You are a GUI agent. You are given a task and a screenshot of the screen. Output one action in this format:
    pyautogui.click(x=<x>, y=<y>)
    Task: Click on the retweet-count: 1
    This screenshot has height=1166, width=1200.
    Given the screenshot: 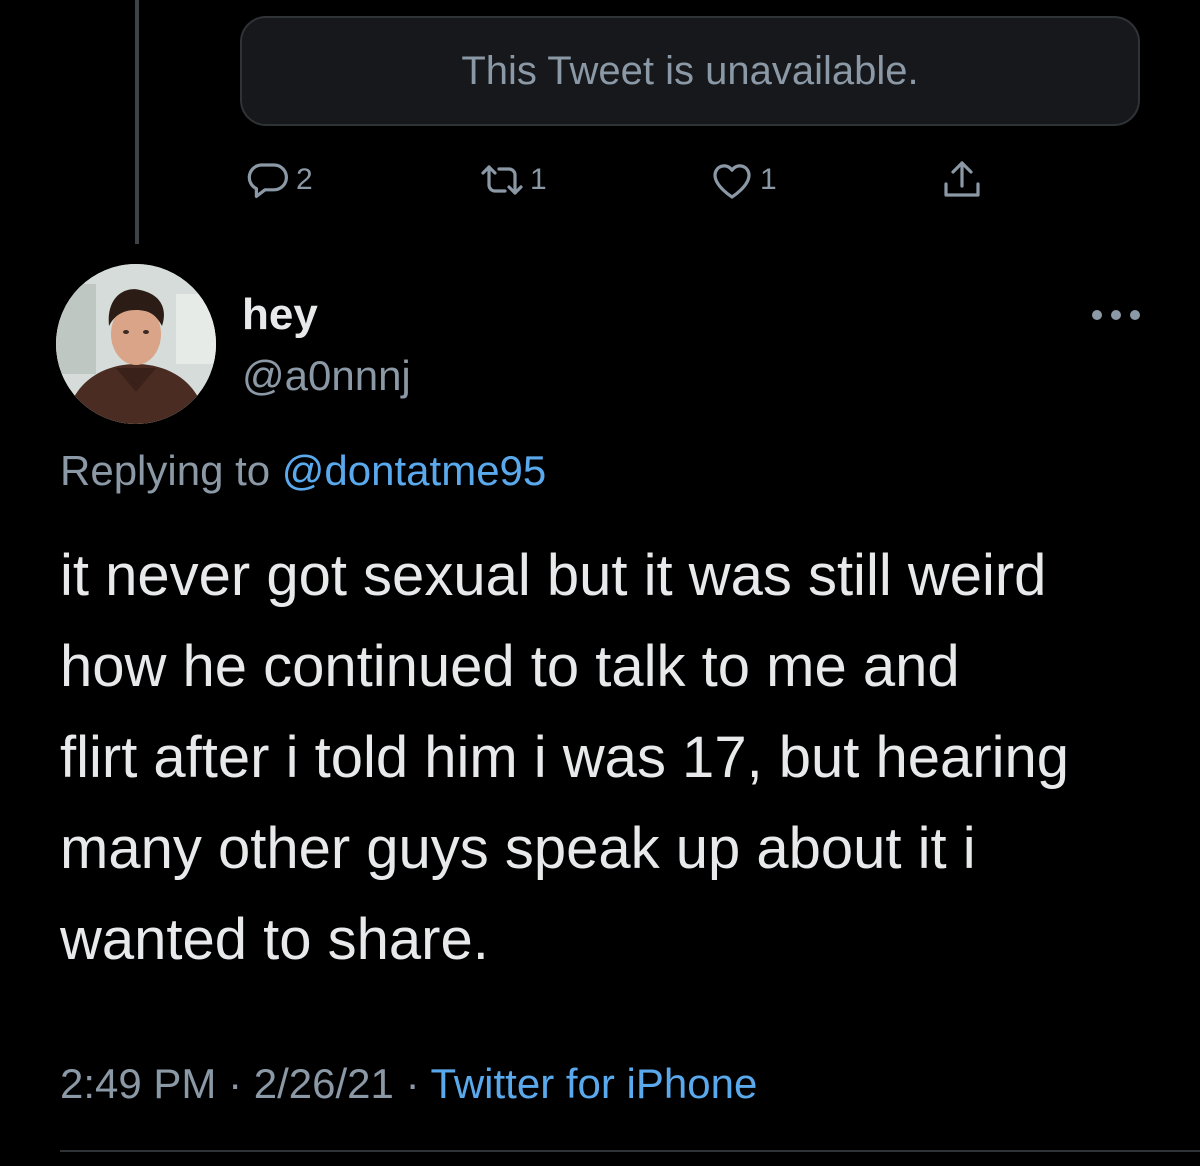 What is the action you would take?
    pyautogui.click(x=538, y=179)
    